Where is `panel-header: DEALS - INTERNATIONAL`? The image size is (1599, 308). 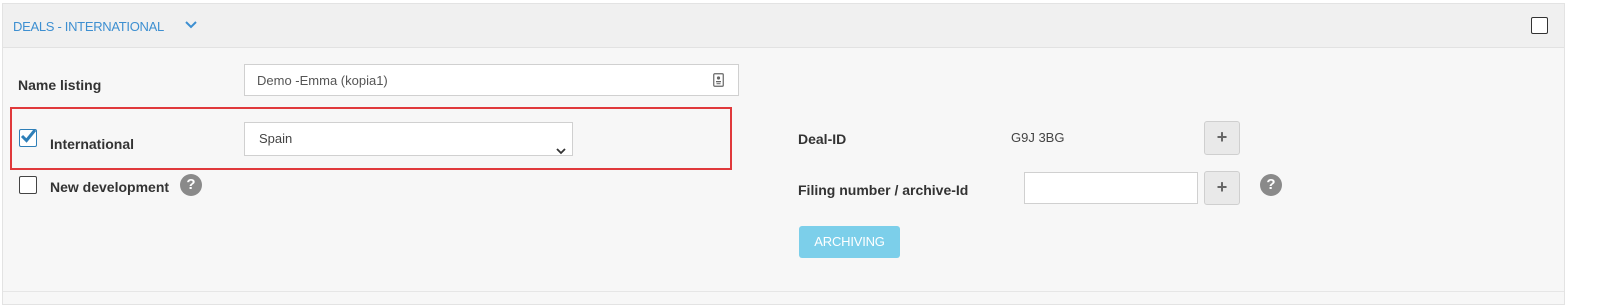 panel-header: DEALS - INTERNATIONAL is located at coordinates (783, 26).